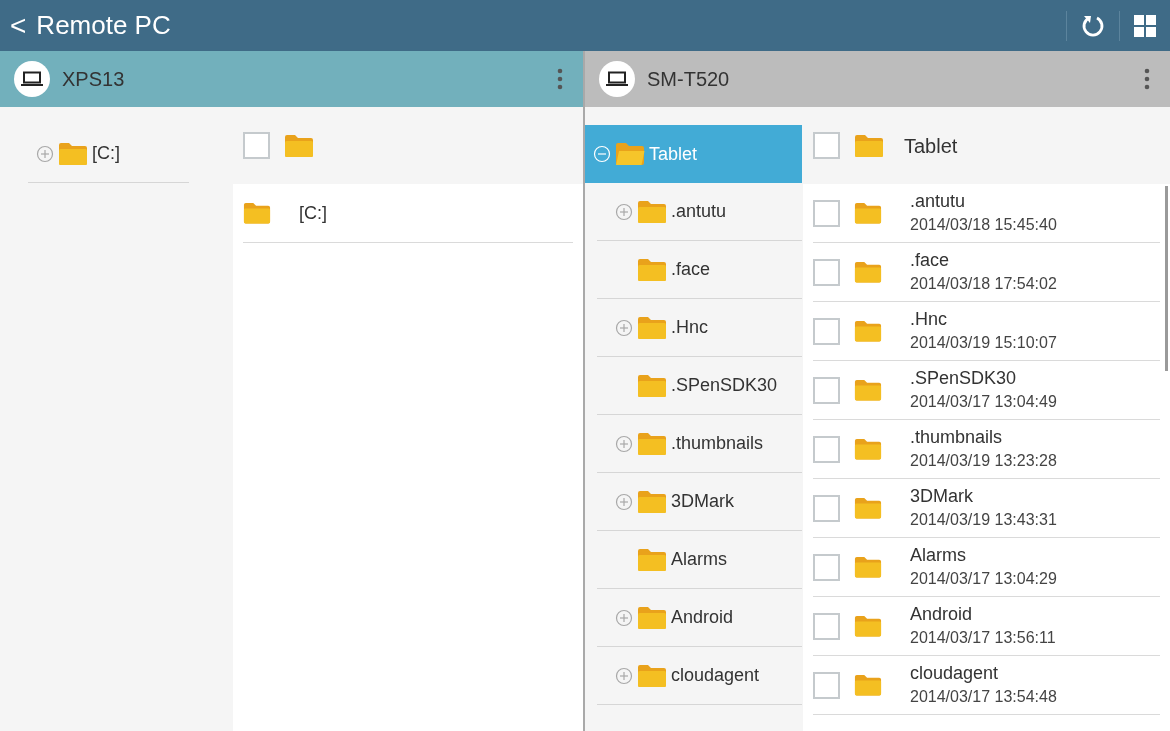  Describe the element at coordinates (938, 201) in the screenshot. I see `file-name: .antutu` at that location.